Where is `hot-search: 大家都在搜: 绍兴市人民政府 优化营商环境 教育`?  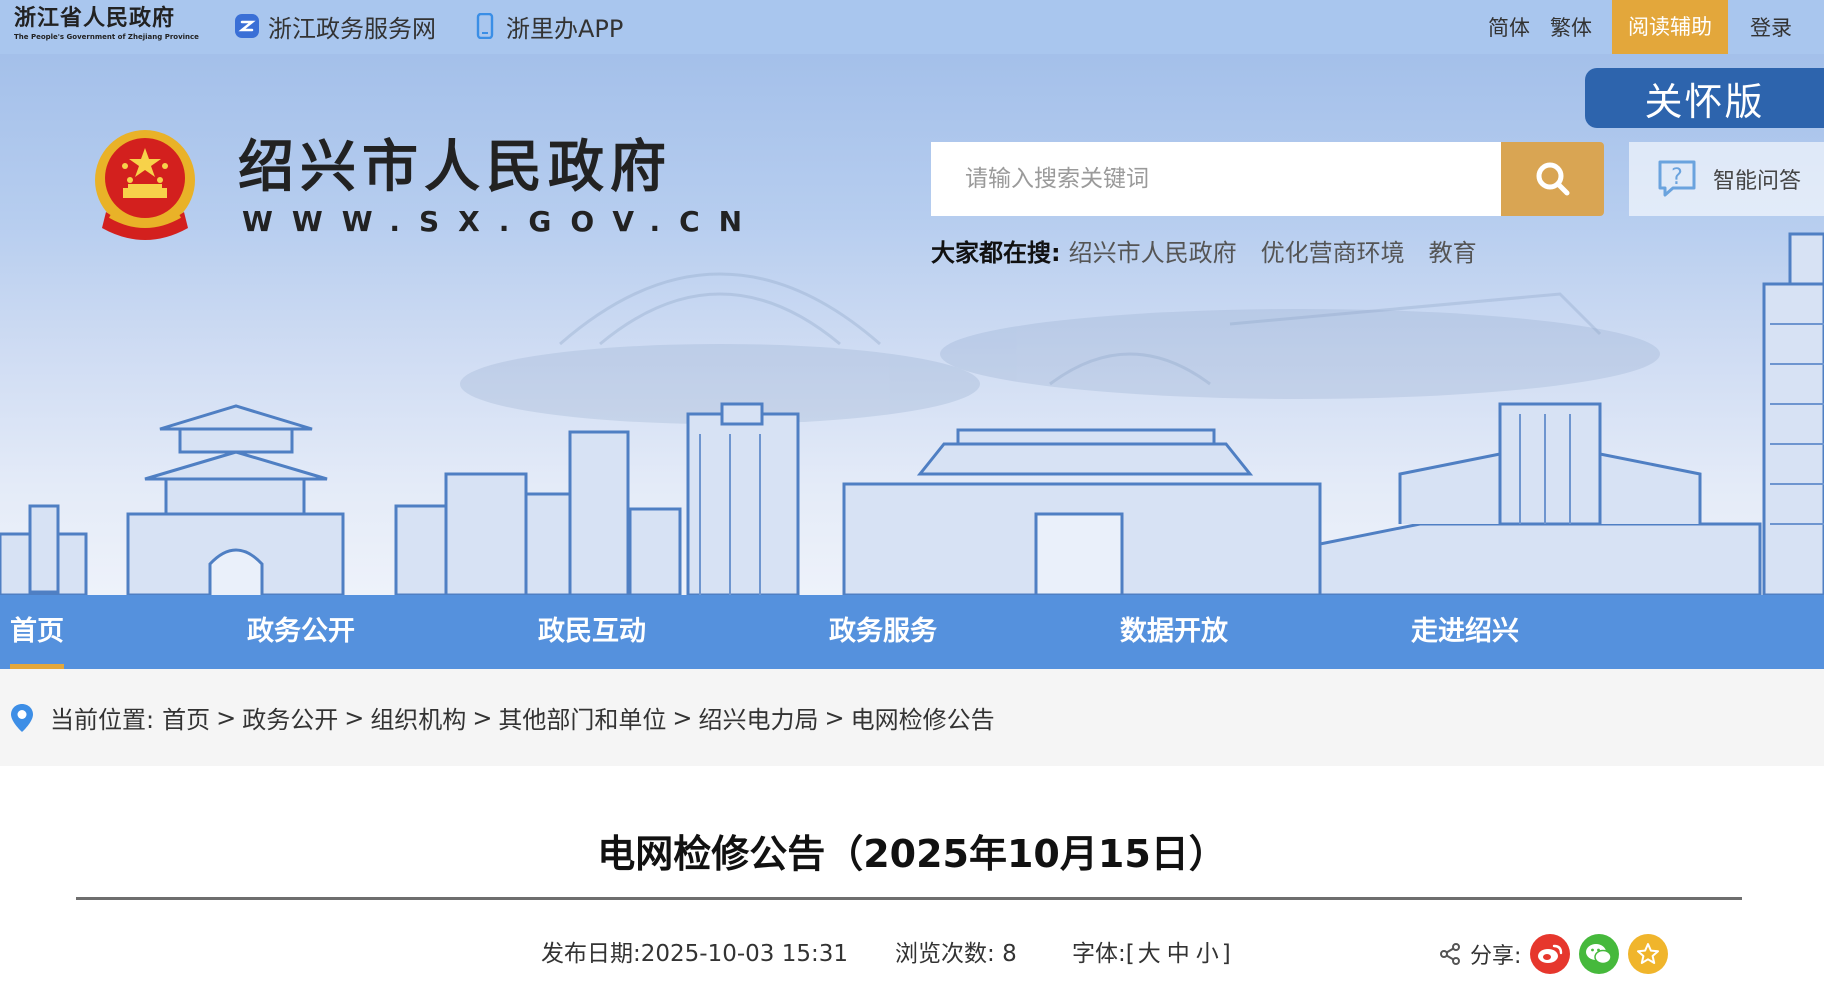 hot-search: 大家都在搜: 绍兴市人民政府 优化营商环境 教育 is located at coordinates (1216, 250).